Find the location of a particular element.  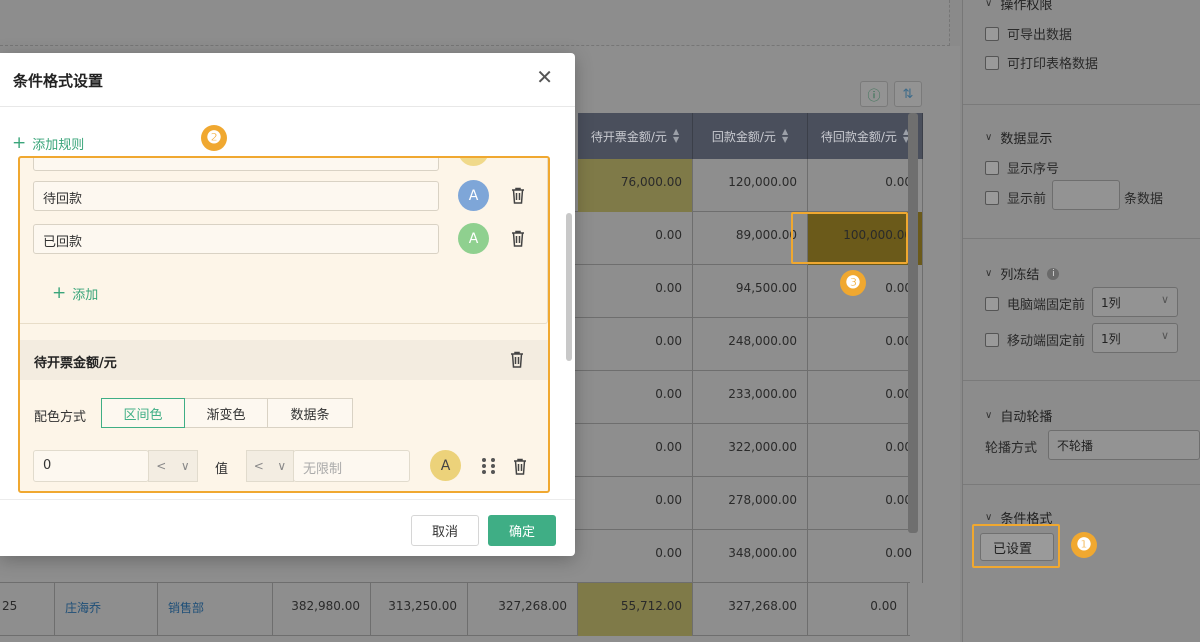

table-cell-received: 322,000.00 is located at coordinates (750, 450).